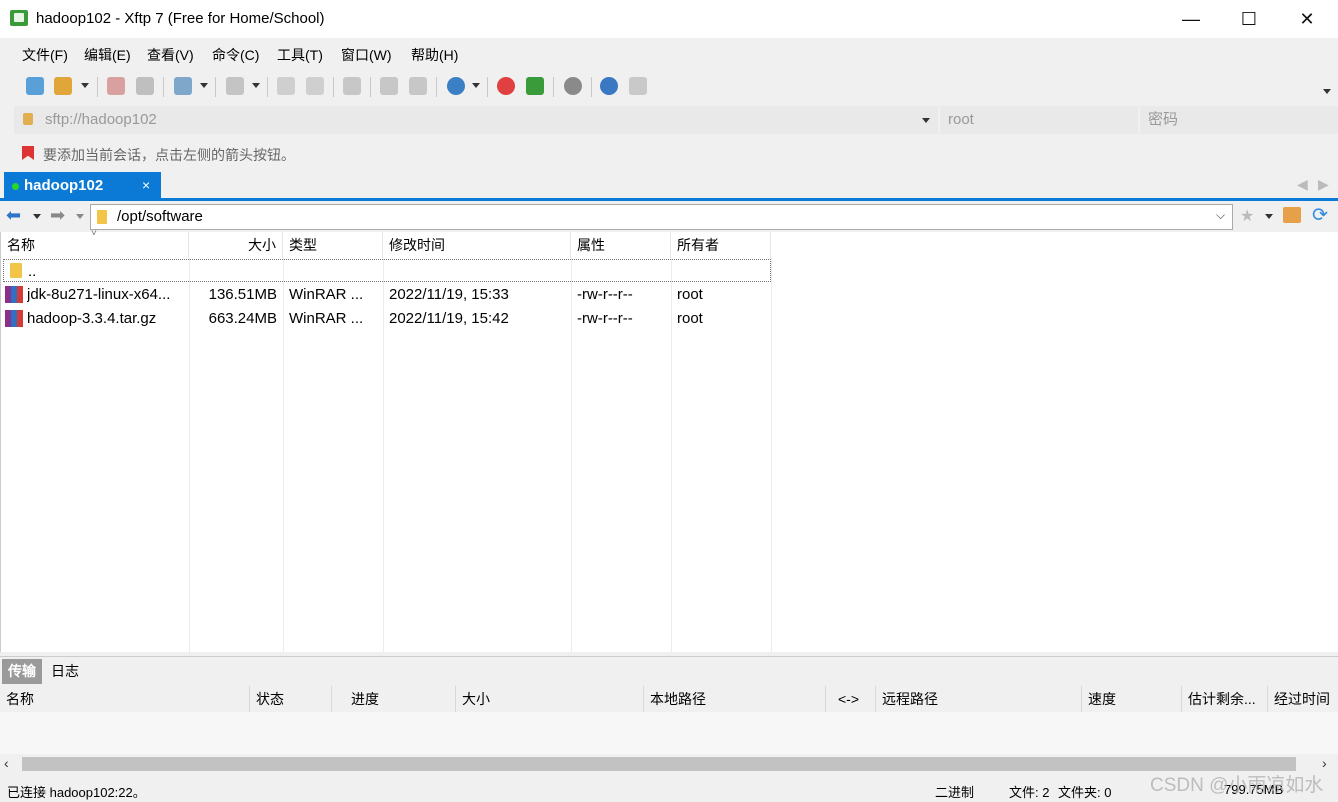 The image size is (1338, 802). Describe the element at coordinates (242, 318) in the screenshot. I see `file-size: 663.24MB` at that location.